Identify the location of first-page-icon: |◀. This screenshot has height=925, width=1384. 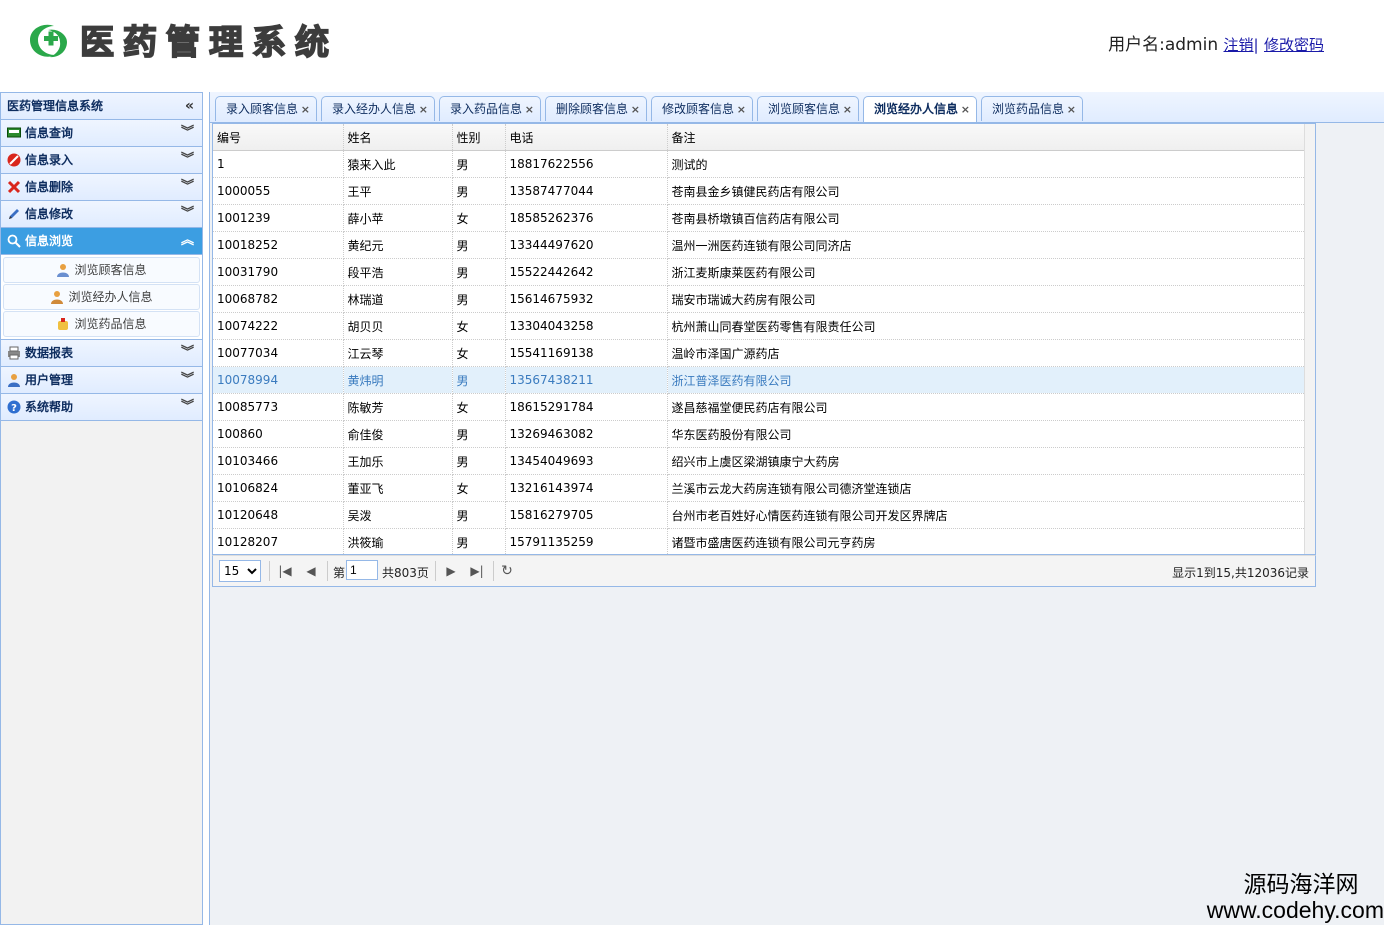
(285, 571).